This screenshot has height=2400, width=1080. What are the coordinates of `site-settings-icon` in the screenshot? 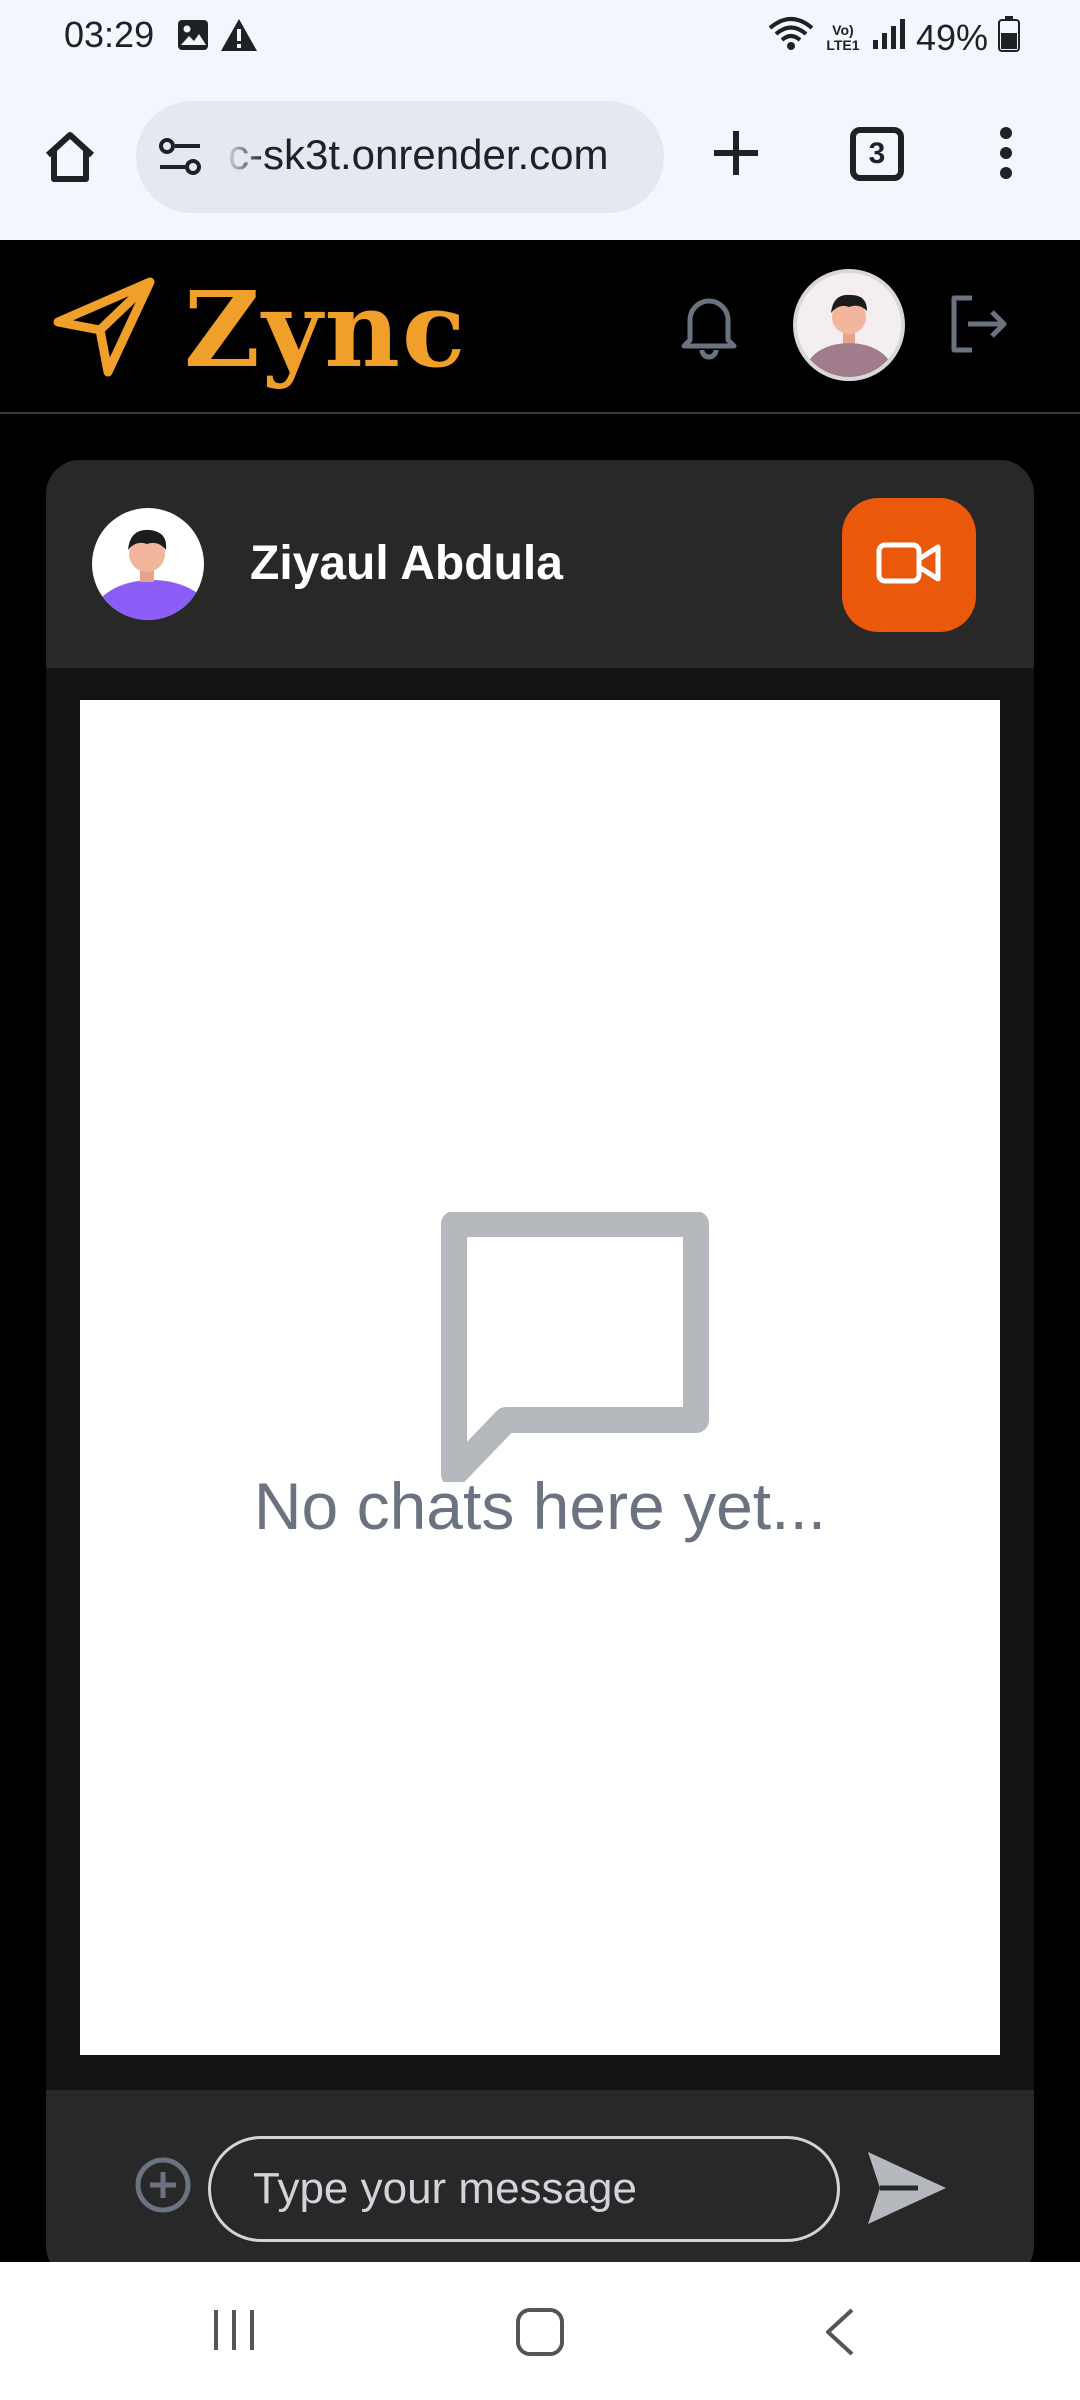 It's located at (180, 159).